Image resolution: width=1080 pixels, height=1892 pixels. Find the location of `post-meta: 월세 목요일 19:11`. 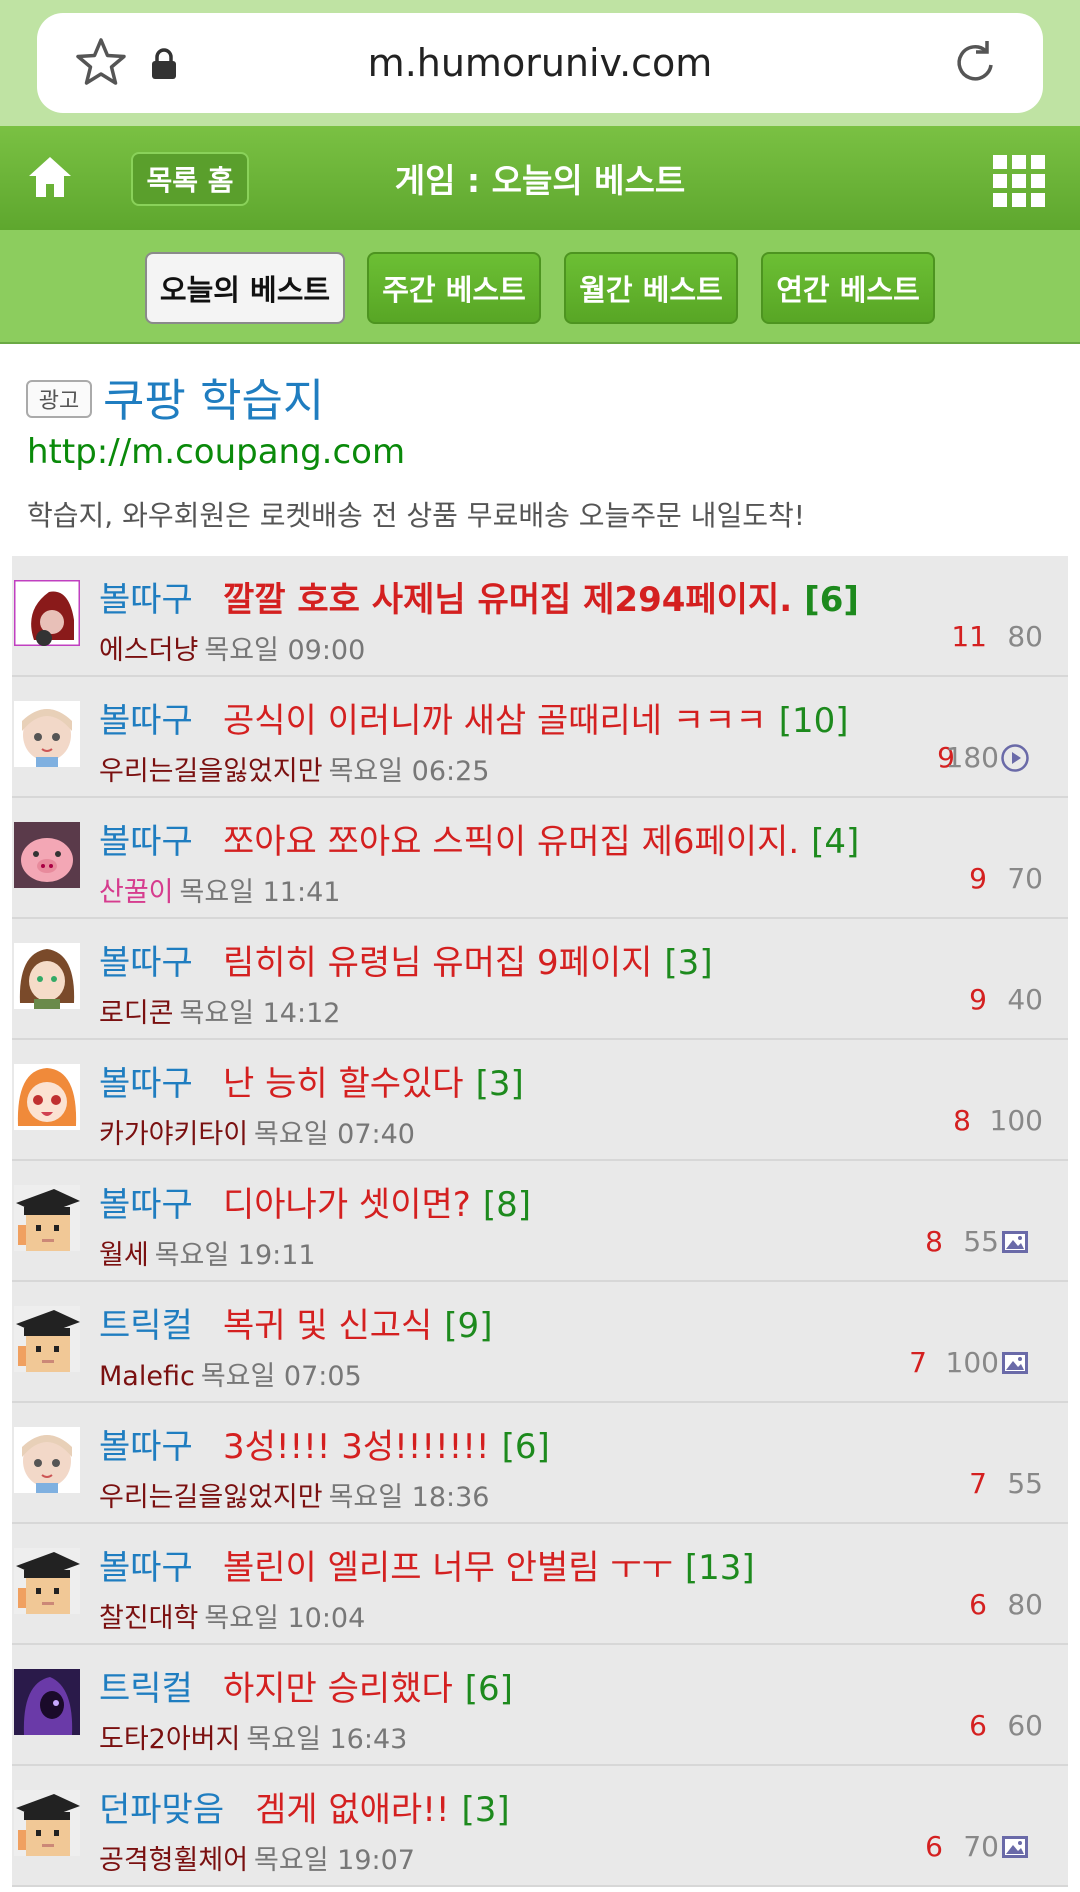

post-meta: 월세 목요일 19:11 is located at coordinates (207, 1252).